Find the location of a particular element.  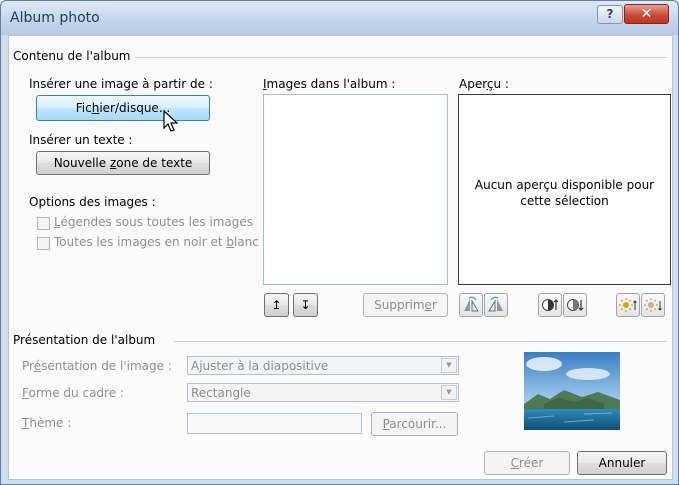

landscape-thumbnail is located at coordinates (572, 391).